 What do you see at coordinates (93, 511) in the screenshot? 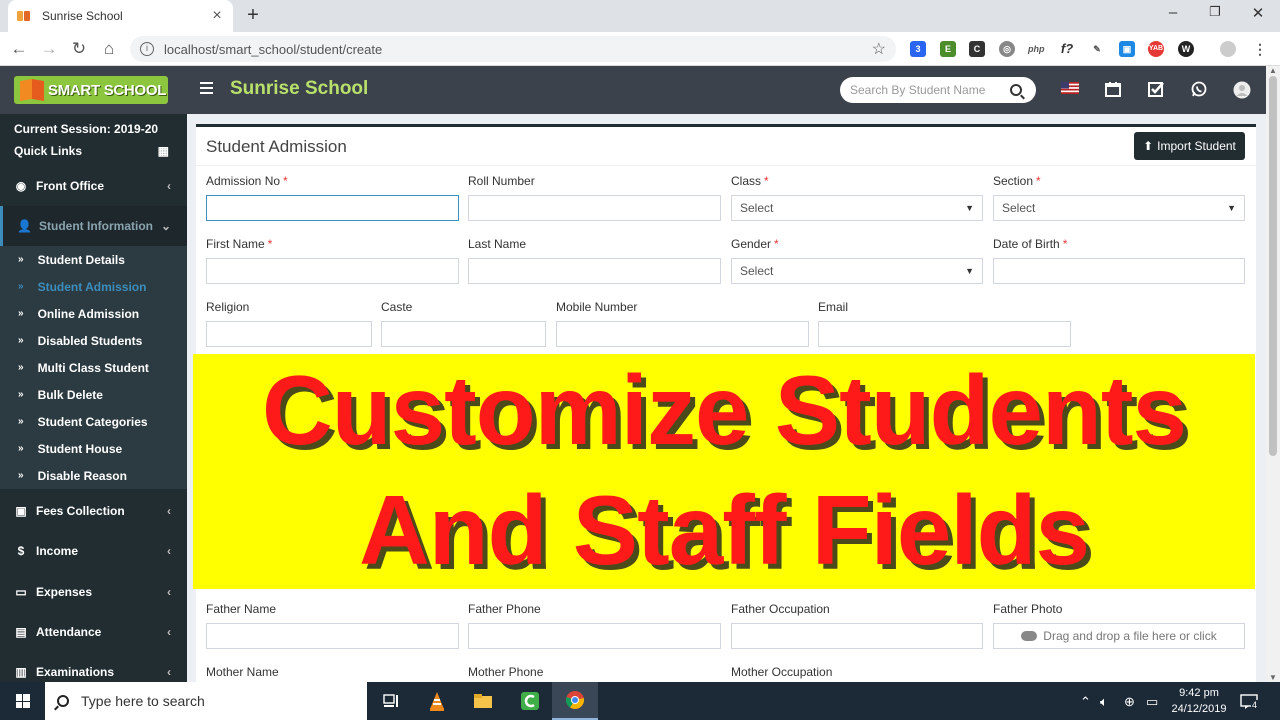
I see `sidebar-item-fees-collection: ▣ Fees Collection ‹` at bounding box center [93, 511].